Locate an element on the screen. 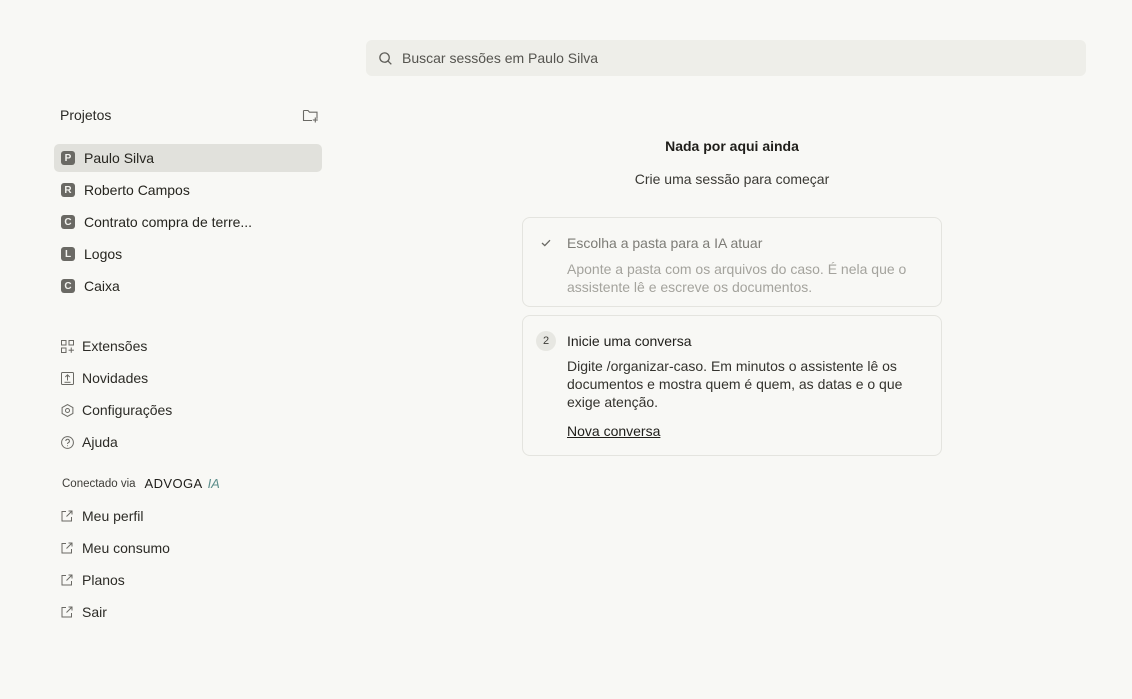  step-number: 2 is located at coordinates (546, 341).